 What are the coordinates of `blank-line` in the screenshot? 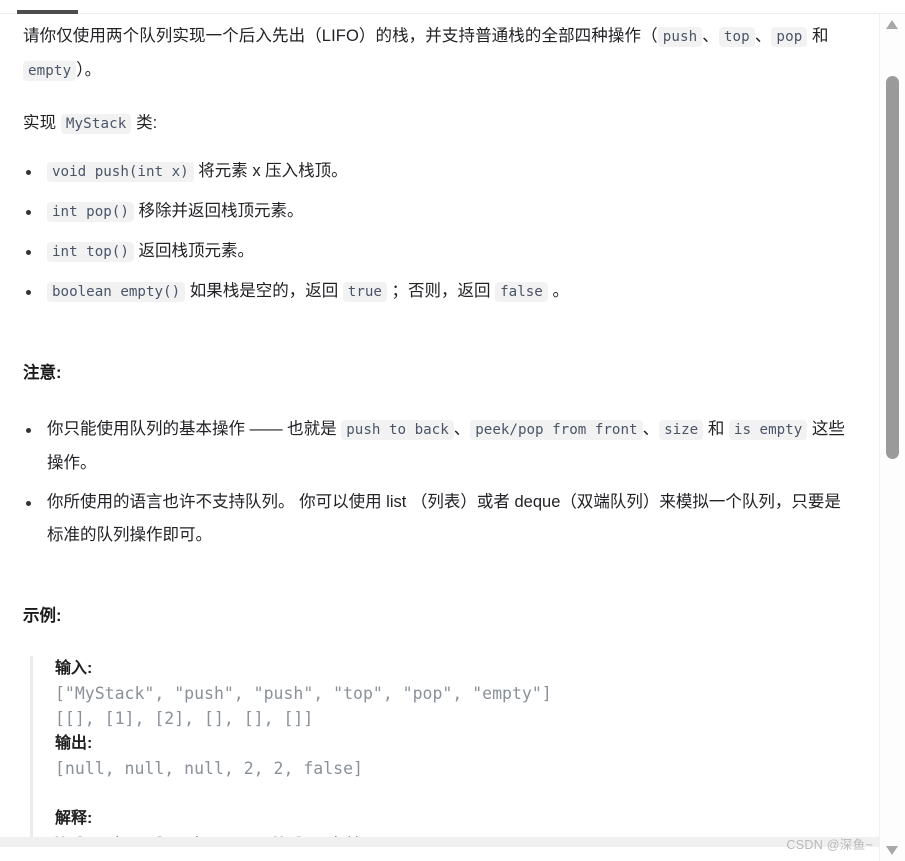 It's located at (455, 793).